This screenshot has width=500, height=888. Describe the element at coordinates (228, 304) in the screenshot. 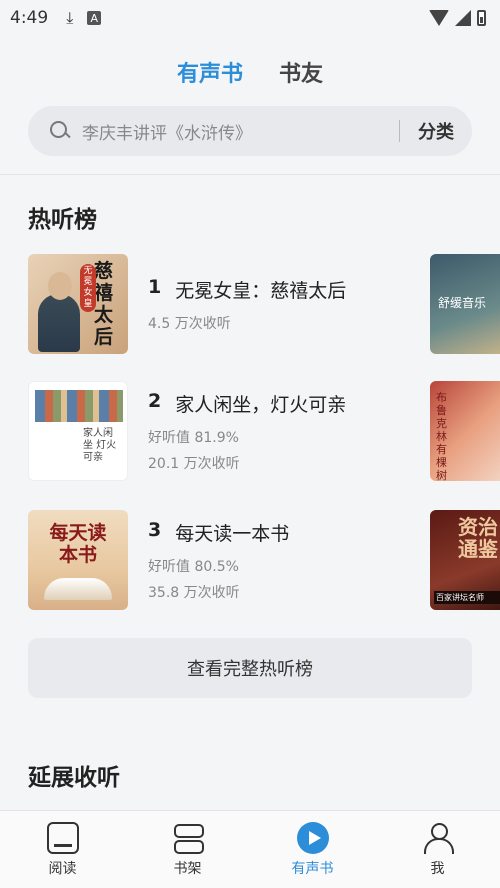

I see `rank-item-1: 慈禧太后 无冕女皇 1 无冕女皇：慈禧太后 4.5 万次收听` at that location.